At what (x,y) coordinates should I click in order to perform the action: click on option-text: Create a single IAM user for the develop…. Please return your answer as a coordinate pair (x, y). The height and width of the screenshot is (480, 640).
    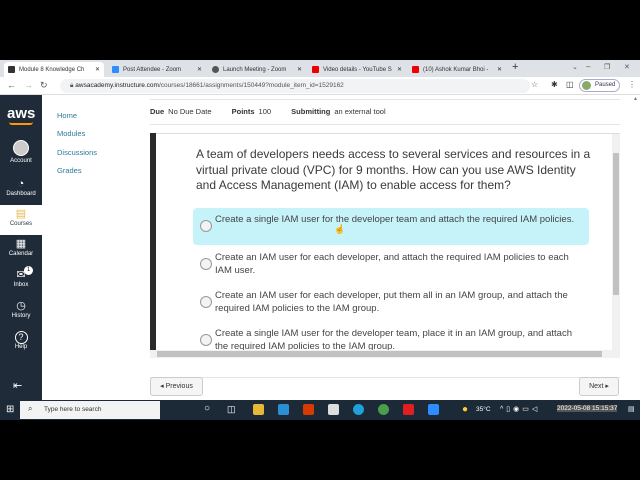
    Looking at the image, I should click on (395, 219).